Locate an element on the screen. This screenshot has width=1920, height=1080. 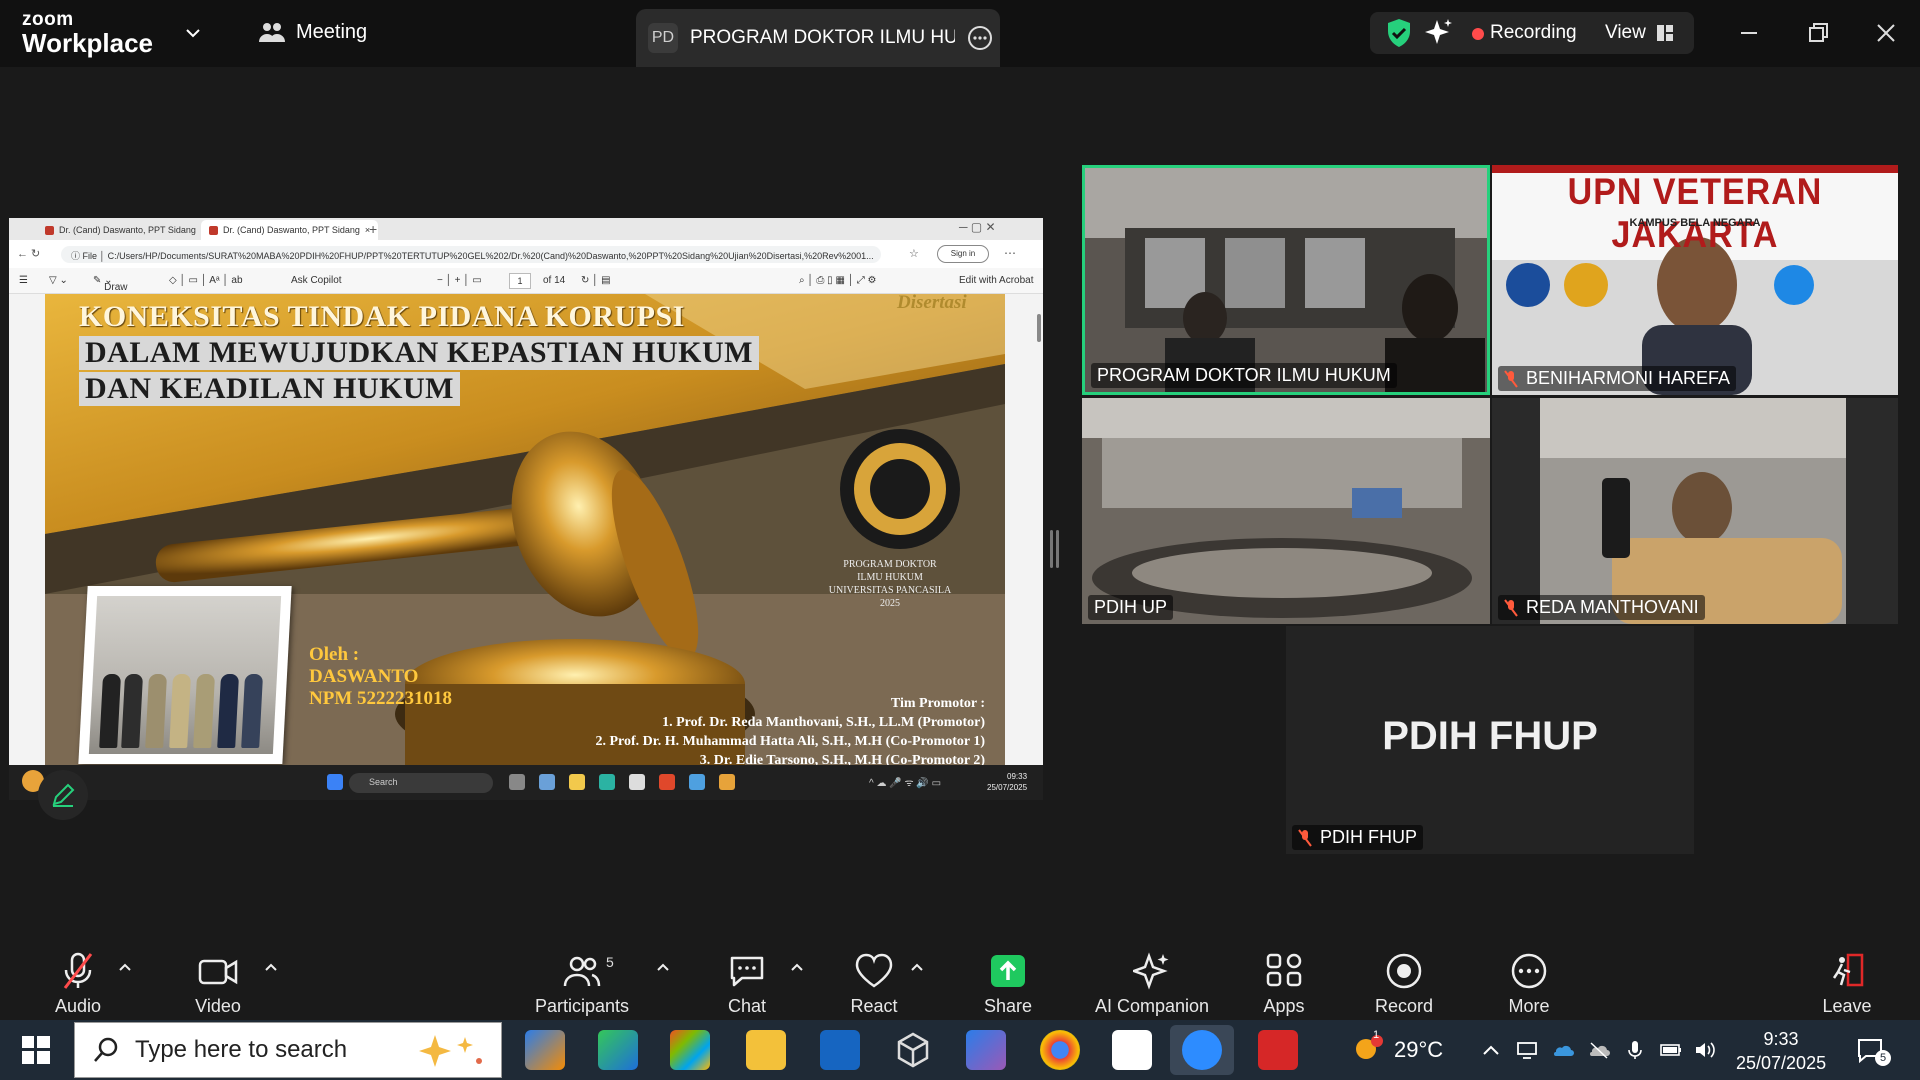
file-explorer-icon is located at coordinates (766, 1050).